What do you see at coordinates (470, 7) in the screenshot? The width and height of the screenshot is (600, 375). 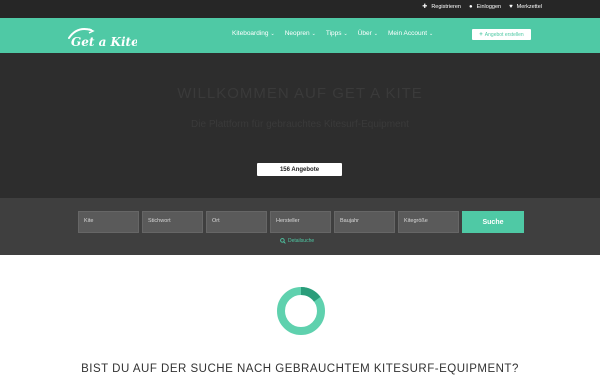 I see `user-icon: ●` at bounding box center [470, 7].